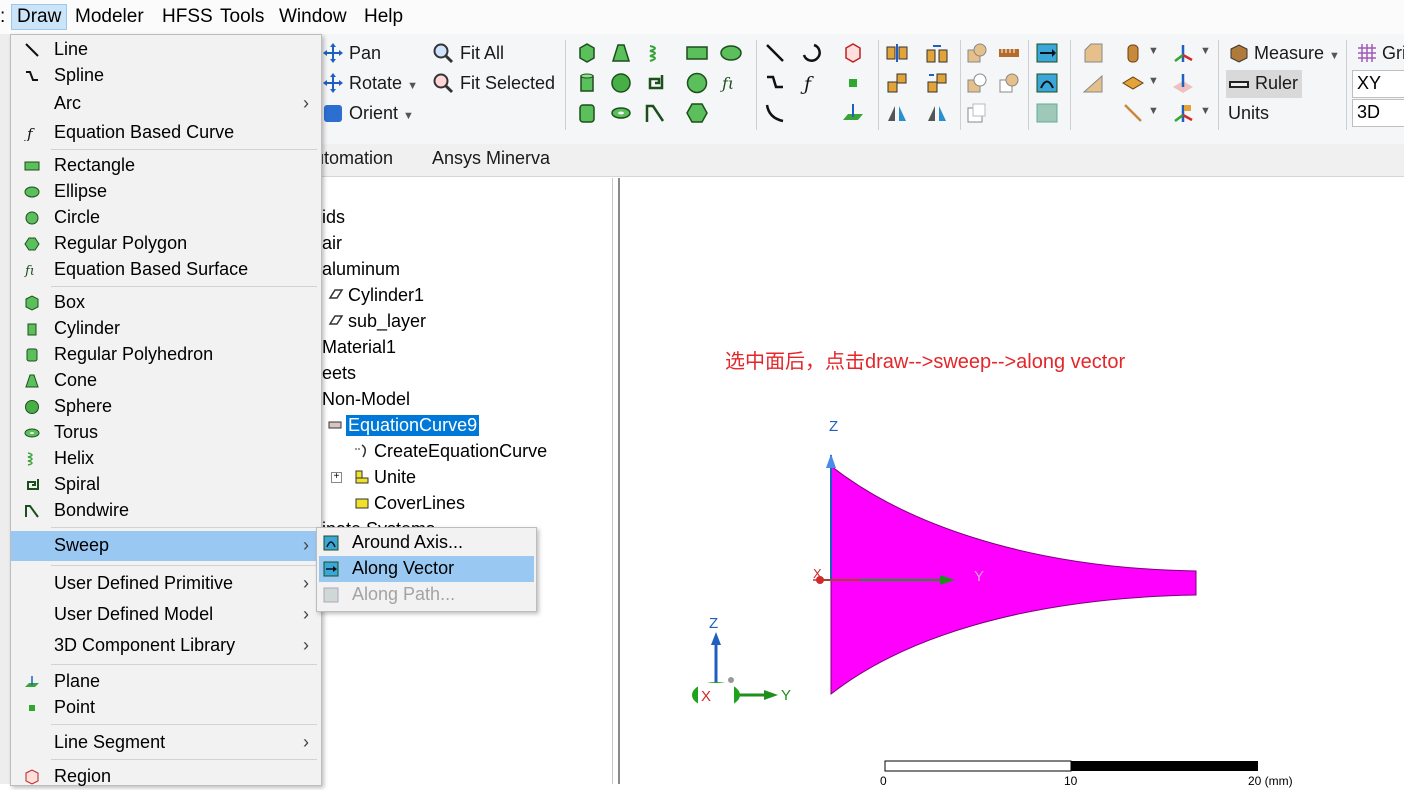 Image resolution: width=1404 pixels, height=790 pixels. I want to click on torus-icon, so click(621, 113).